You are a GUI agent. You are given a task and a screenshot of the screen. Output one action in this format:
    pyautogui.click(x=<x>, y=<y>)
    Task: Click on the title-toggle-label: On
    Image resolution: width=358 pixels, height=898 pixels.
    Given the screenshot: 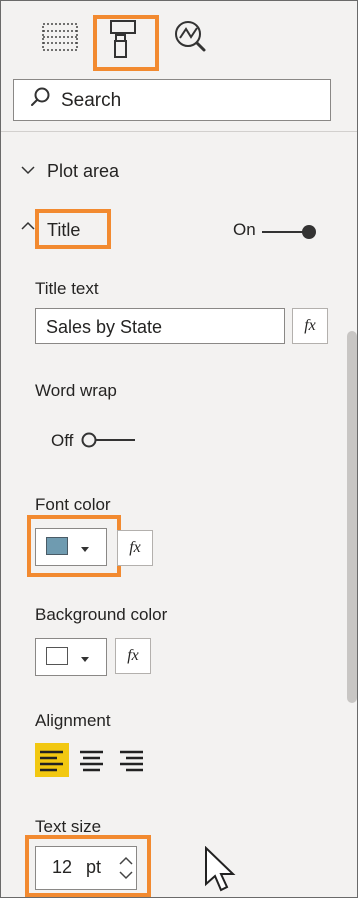 What is the action you would take?
    pyautogui.click(x=244, y=229)
    